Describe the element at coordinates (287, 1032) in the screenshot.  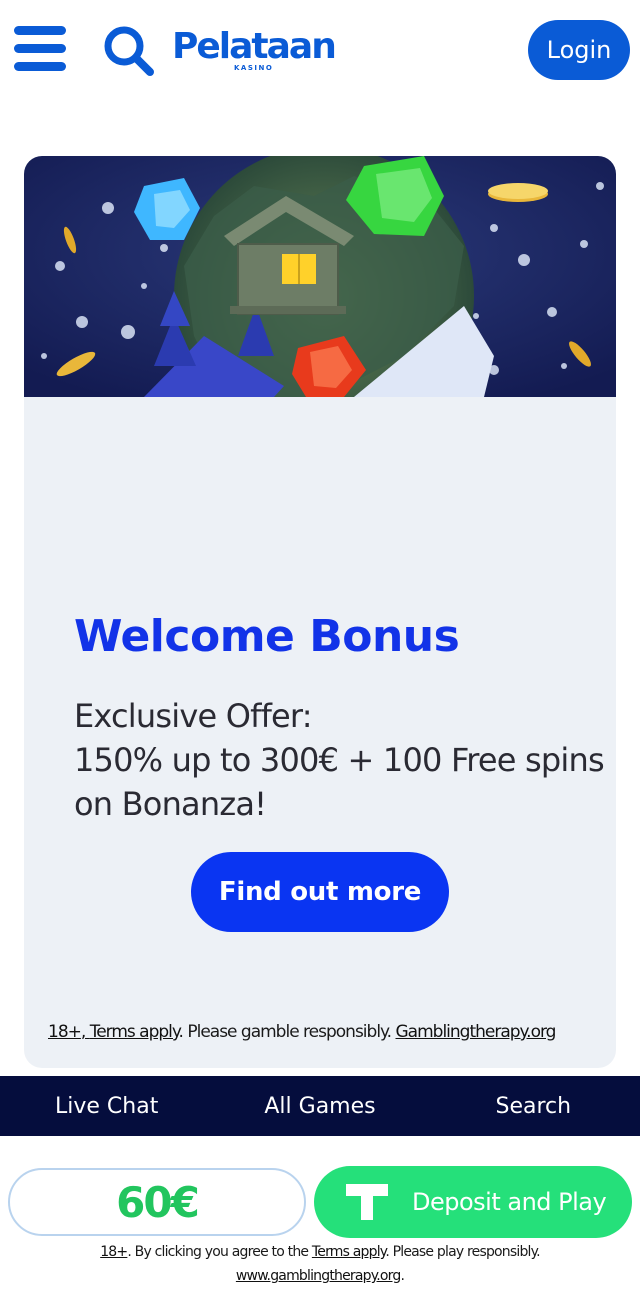
I see `disclaimer-text: . Please gamble responsibly.` at that location.